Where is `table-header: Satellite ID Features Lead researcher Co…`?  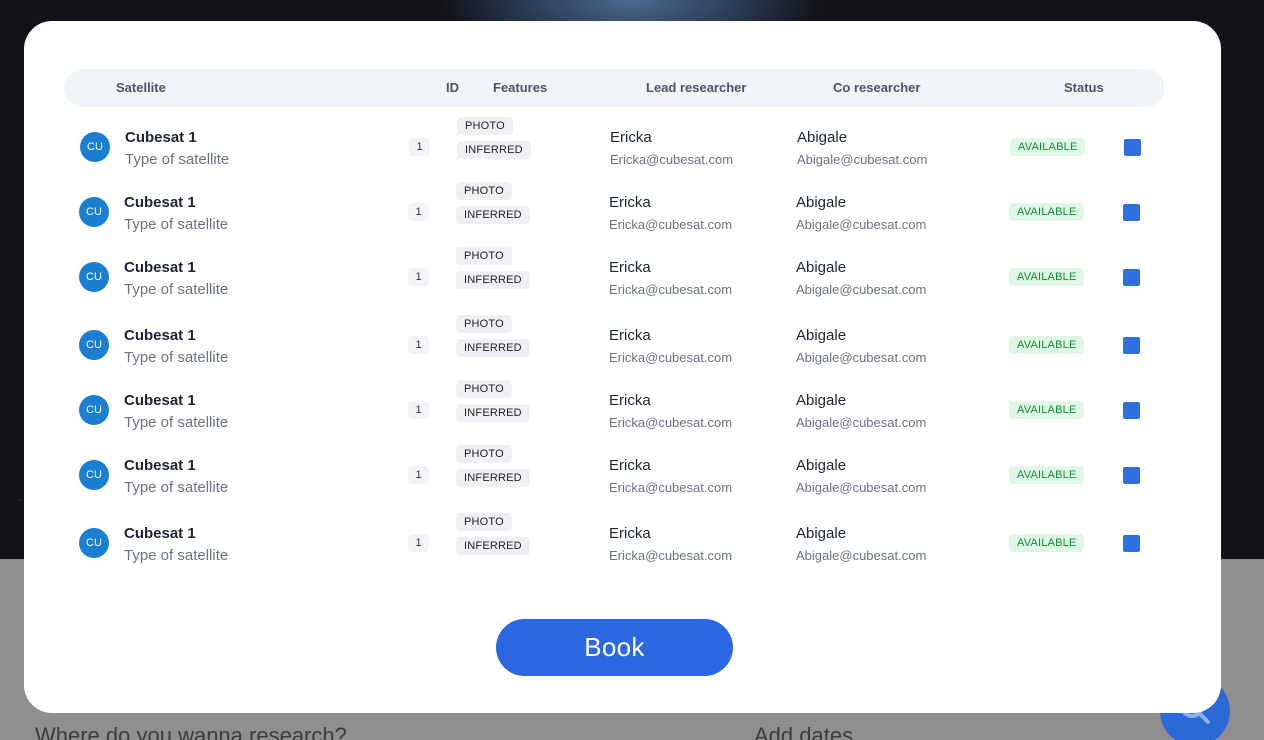 table-header: Satellite ID Features Lead researcher Co… is located at coordinates (614, 88).